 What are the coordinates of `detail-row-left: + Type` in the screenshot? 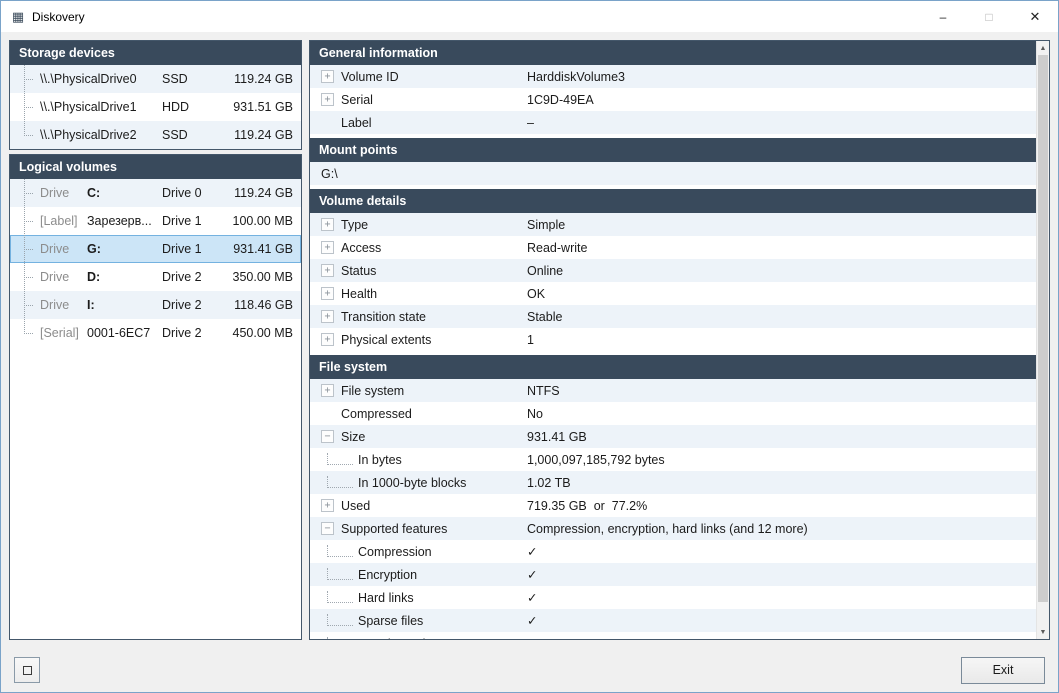 It's located at (418, 225).